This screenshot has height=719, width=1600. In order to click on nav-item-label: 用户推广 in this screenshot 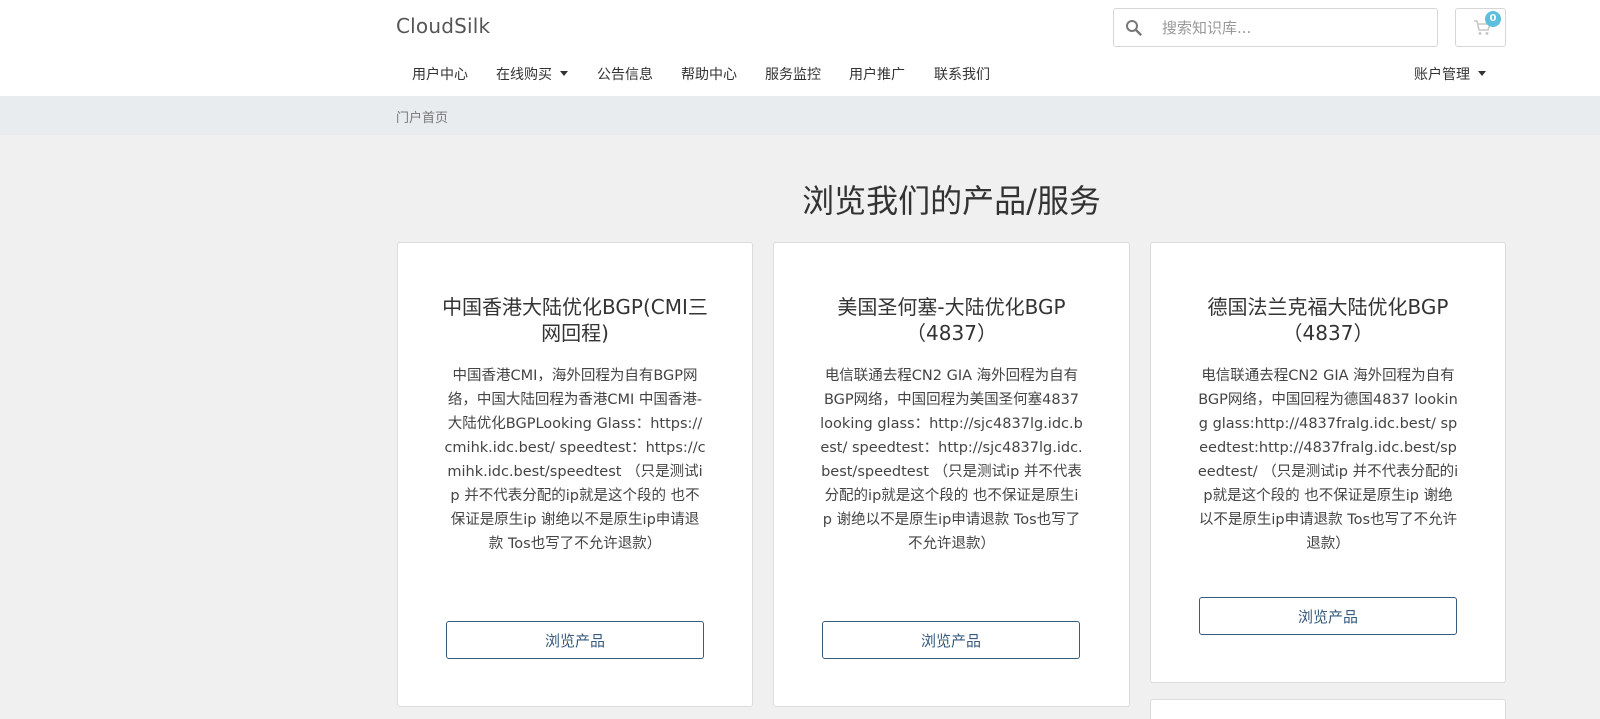, I will do `click(877, 75)`.